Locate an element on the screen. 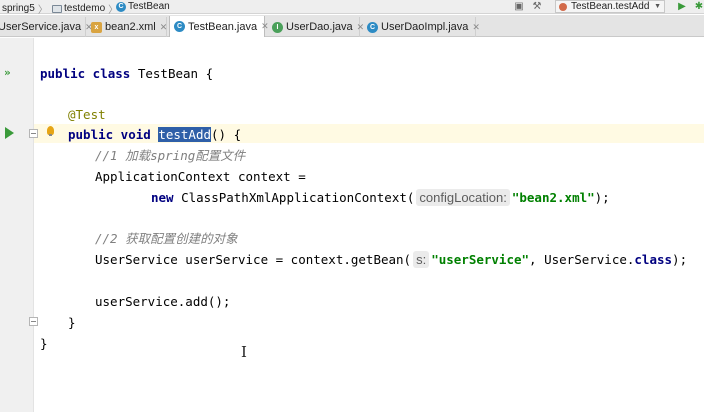 Image resolution: width=704 pixels, height=412 pixels. selected-method-name: testAdd is located at coordinates (185, 134).